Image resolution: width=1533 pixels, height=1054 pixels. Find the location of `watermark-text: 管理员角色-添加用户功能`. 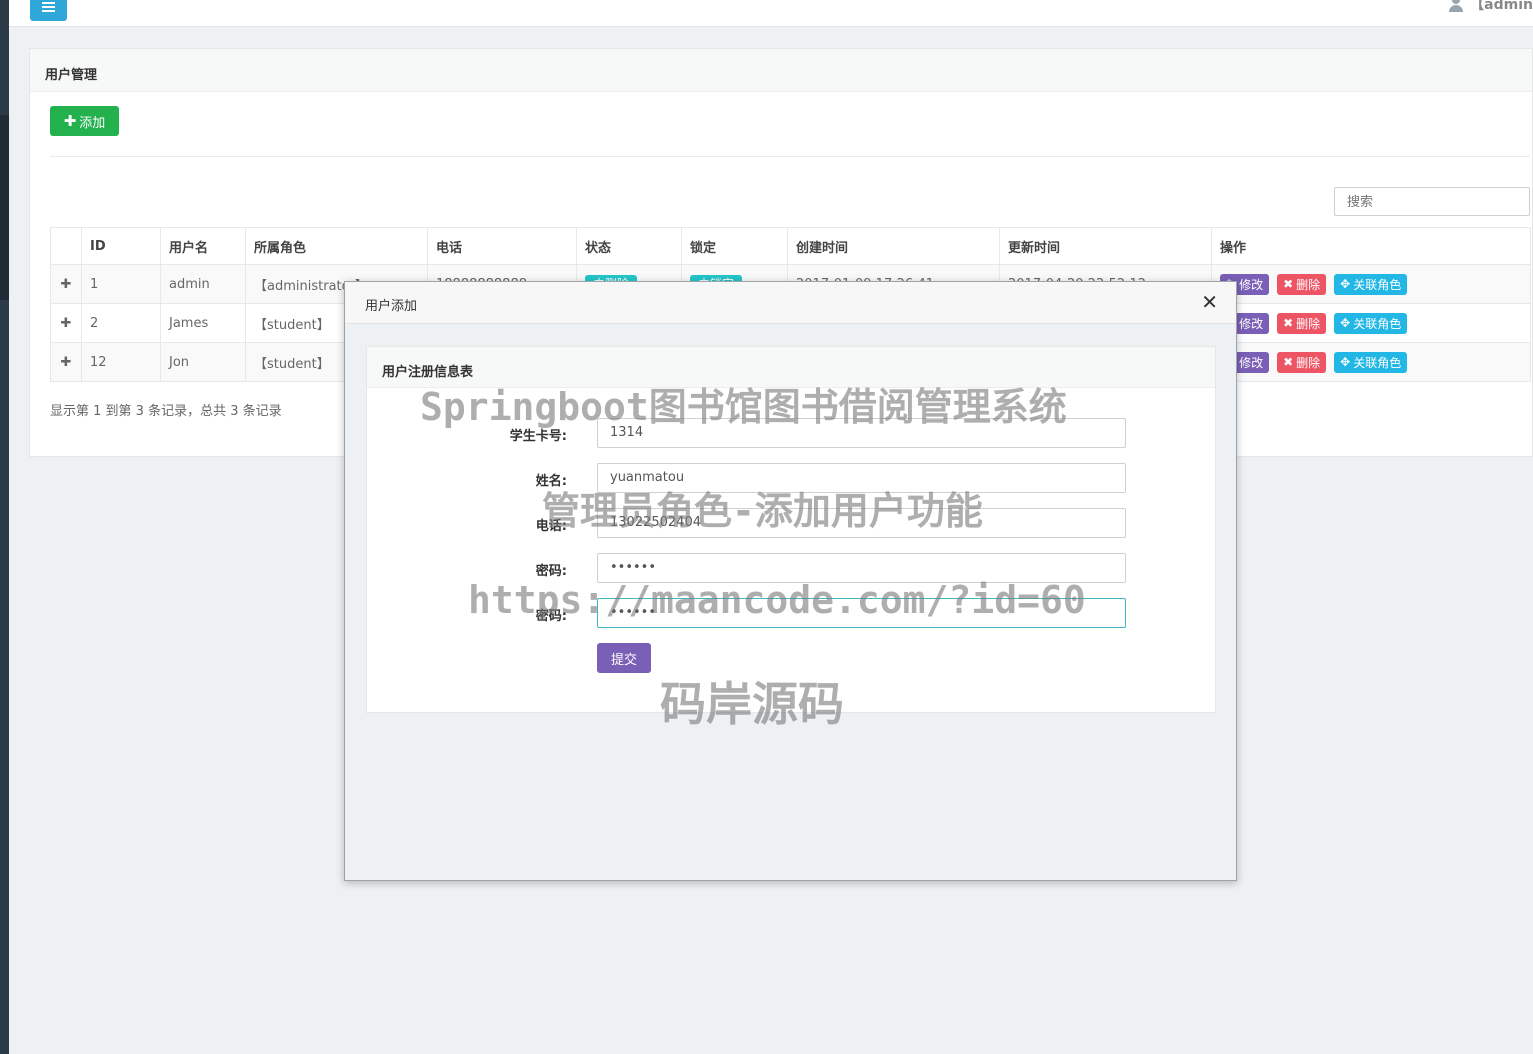

watermark-text: 管理员角色-添加用户功能 is located at coordinates (762, 511).